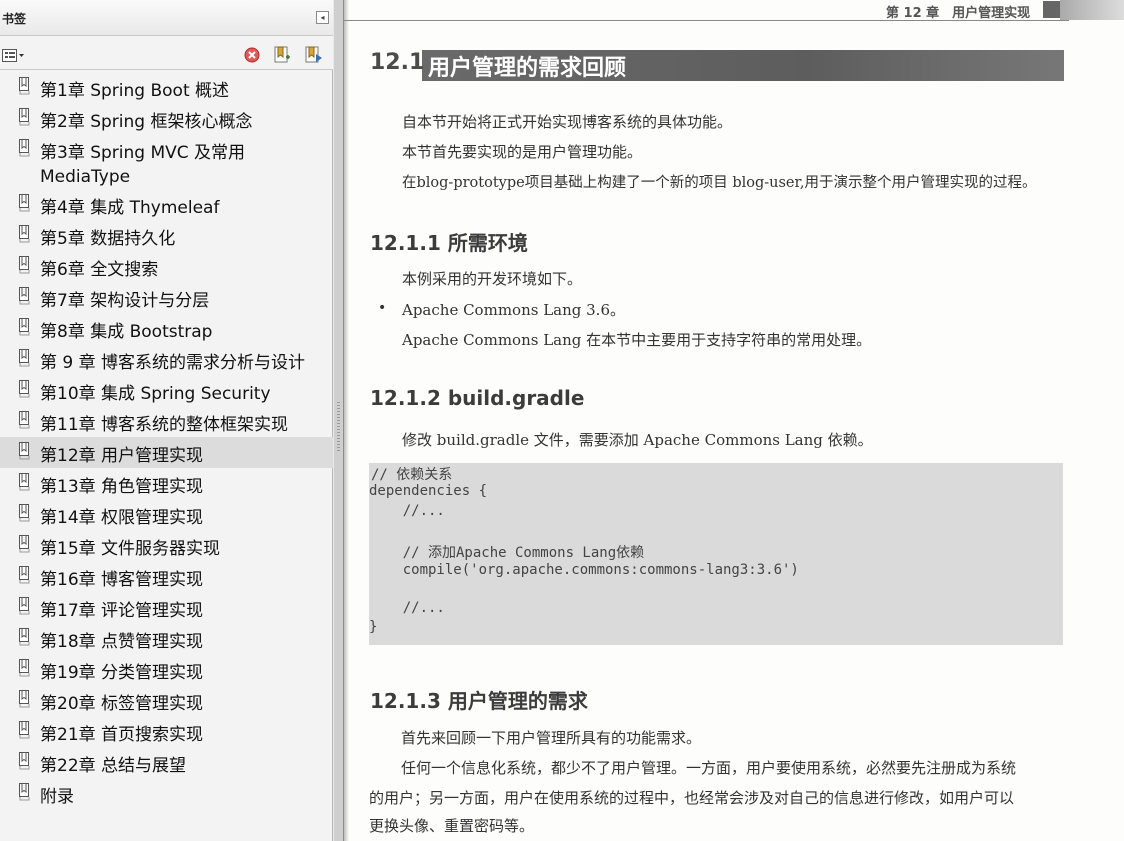 This screenshot has width=1124, height=841. Describe the element at coordinates (567, 122) in the screenshot. I see `intro-line: 自本节开始将正式开始实现博客系统的具体功能。` at that location.